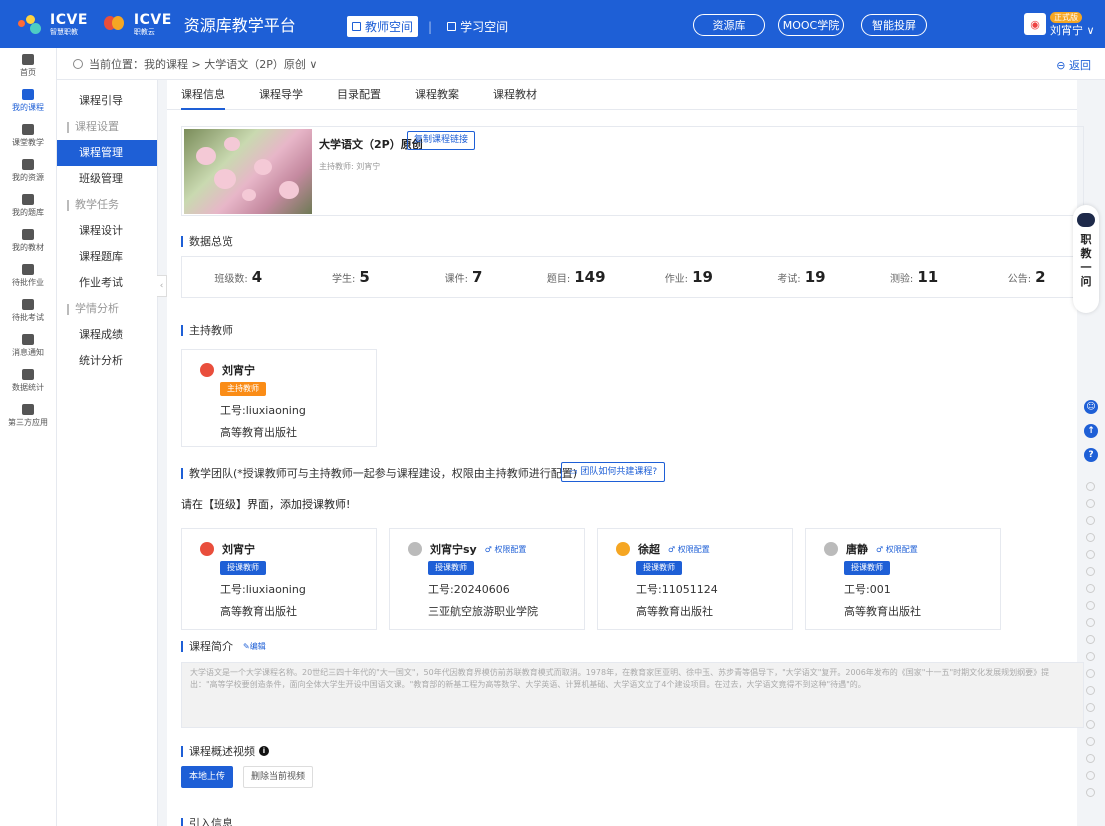 The image size is (1105, 826). What do you see at coordinates (78, 63) in the screenshot?
I see `location-icon` at bounding box center [78, 63].